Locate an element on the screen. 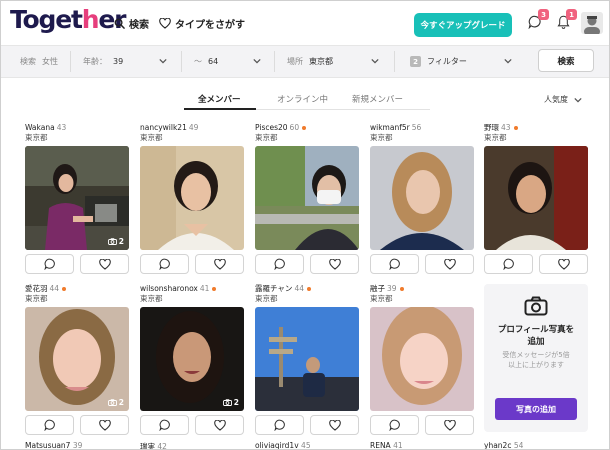 This screenshot has width=610, height=450. nav-type-link: タイプをさがす is located at coordinates (202, 23).